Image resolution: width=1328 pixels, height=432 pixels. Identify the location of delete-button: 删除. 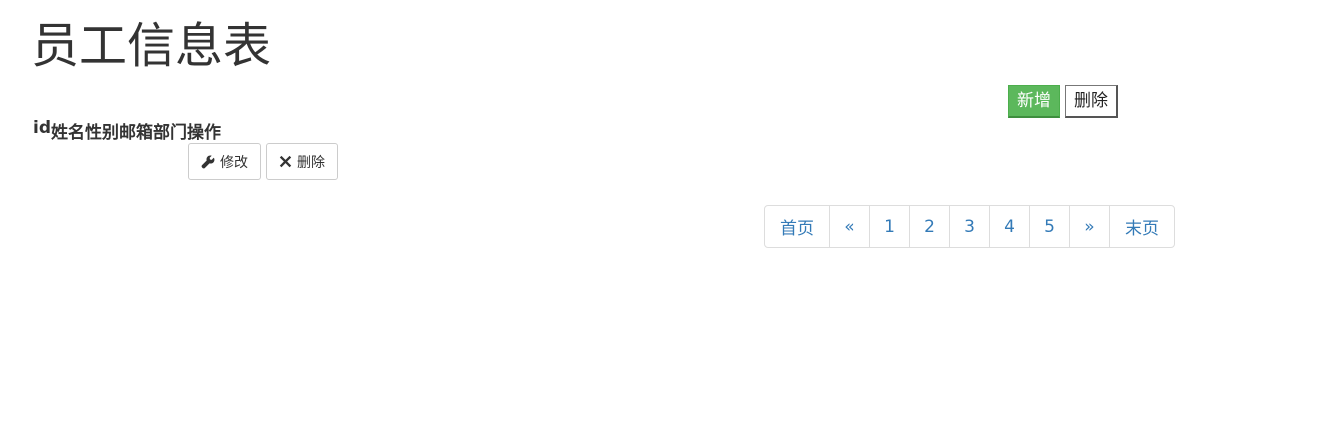
(302, 161).